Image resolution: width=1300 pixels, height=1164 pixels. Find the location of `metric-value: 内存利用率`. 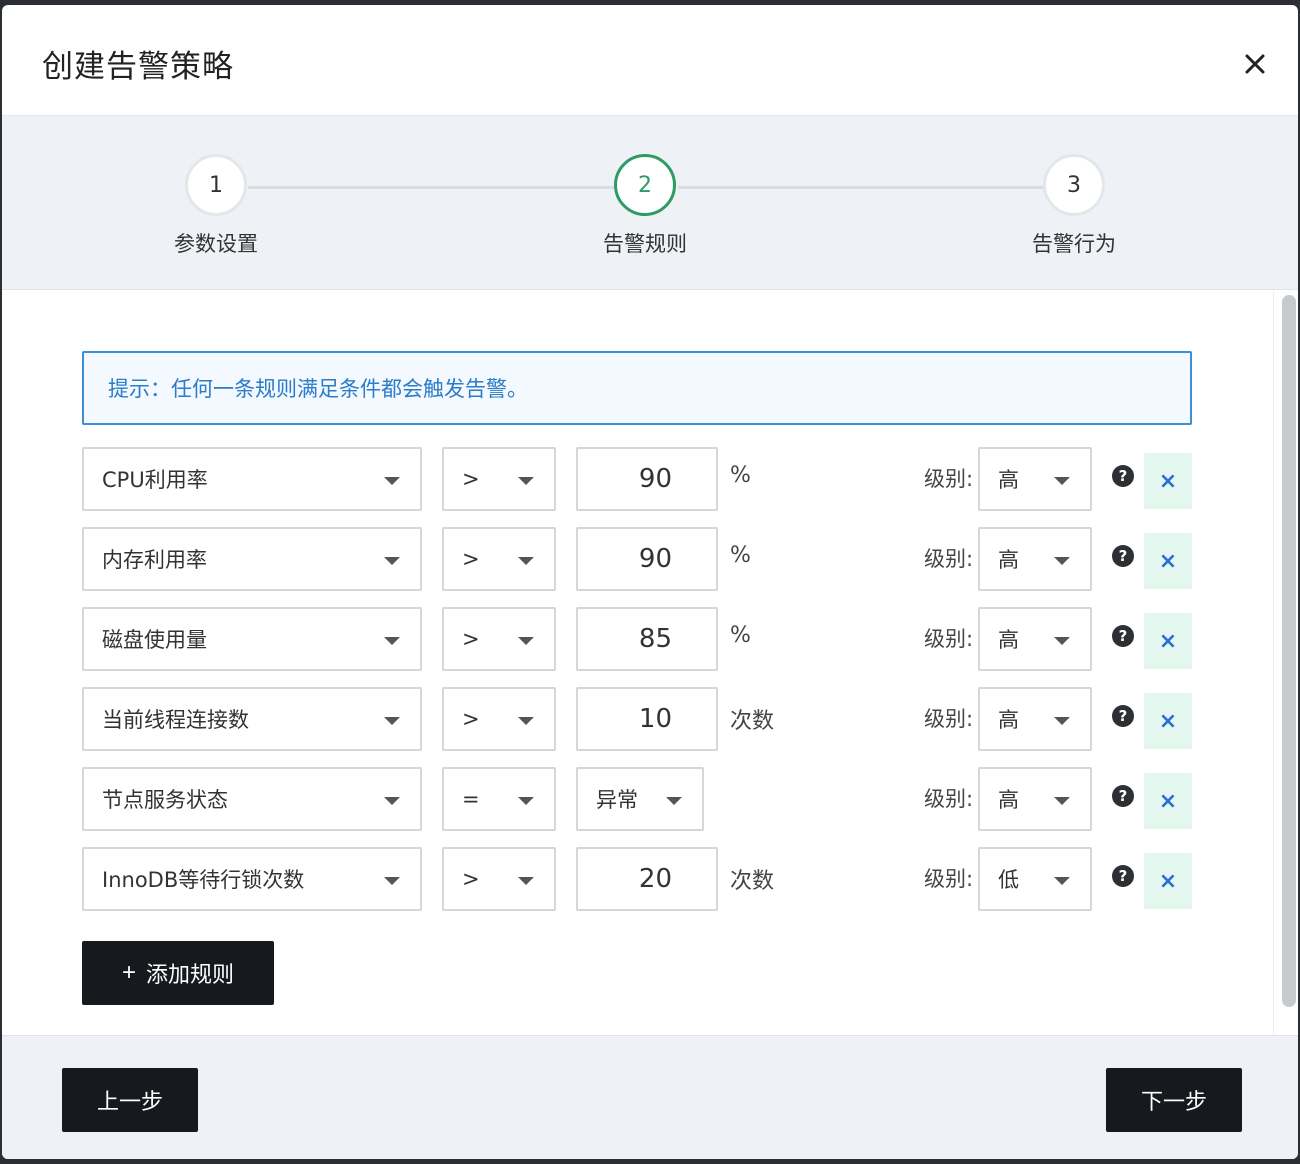

metric-value: 内存利用率 is located at coordinates (154, 560).